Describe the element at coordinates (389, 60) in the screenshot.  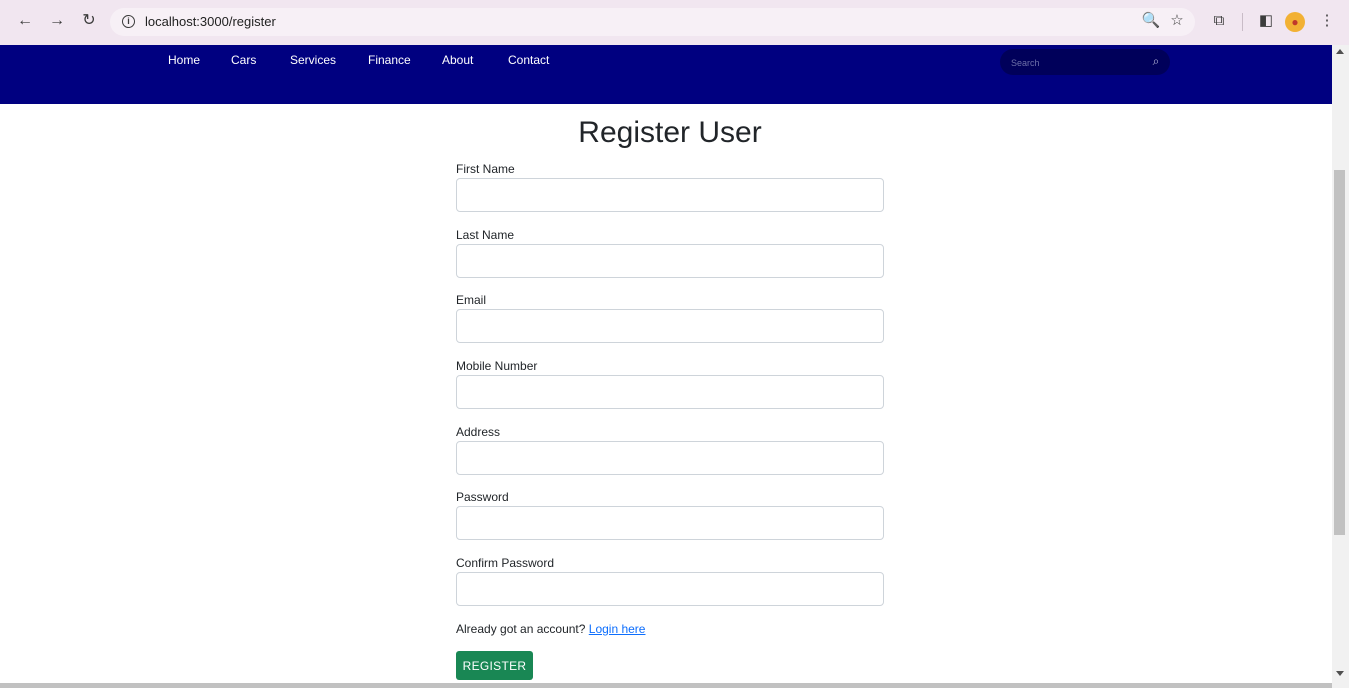
I see `nav-link-finance: Finance` at that location.